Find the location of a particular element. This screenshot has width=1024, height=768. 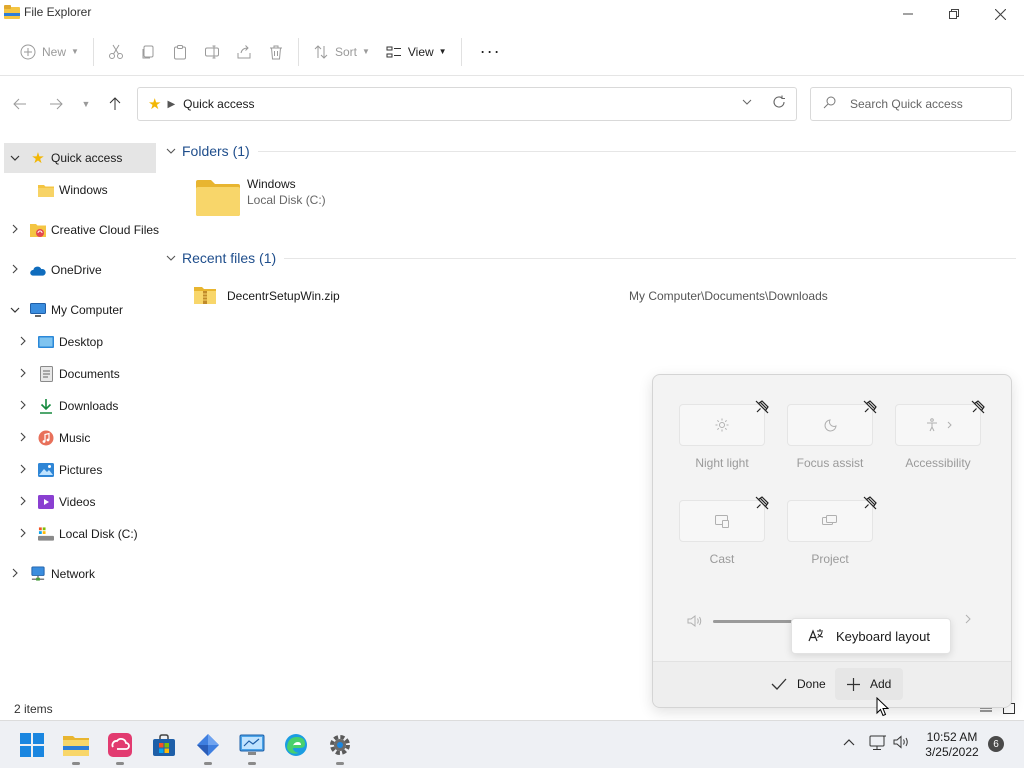

see-more-button: ··· is located at coordinates (490, 52).